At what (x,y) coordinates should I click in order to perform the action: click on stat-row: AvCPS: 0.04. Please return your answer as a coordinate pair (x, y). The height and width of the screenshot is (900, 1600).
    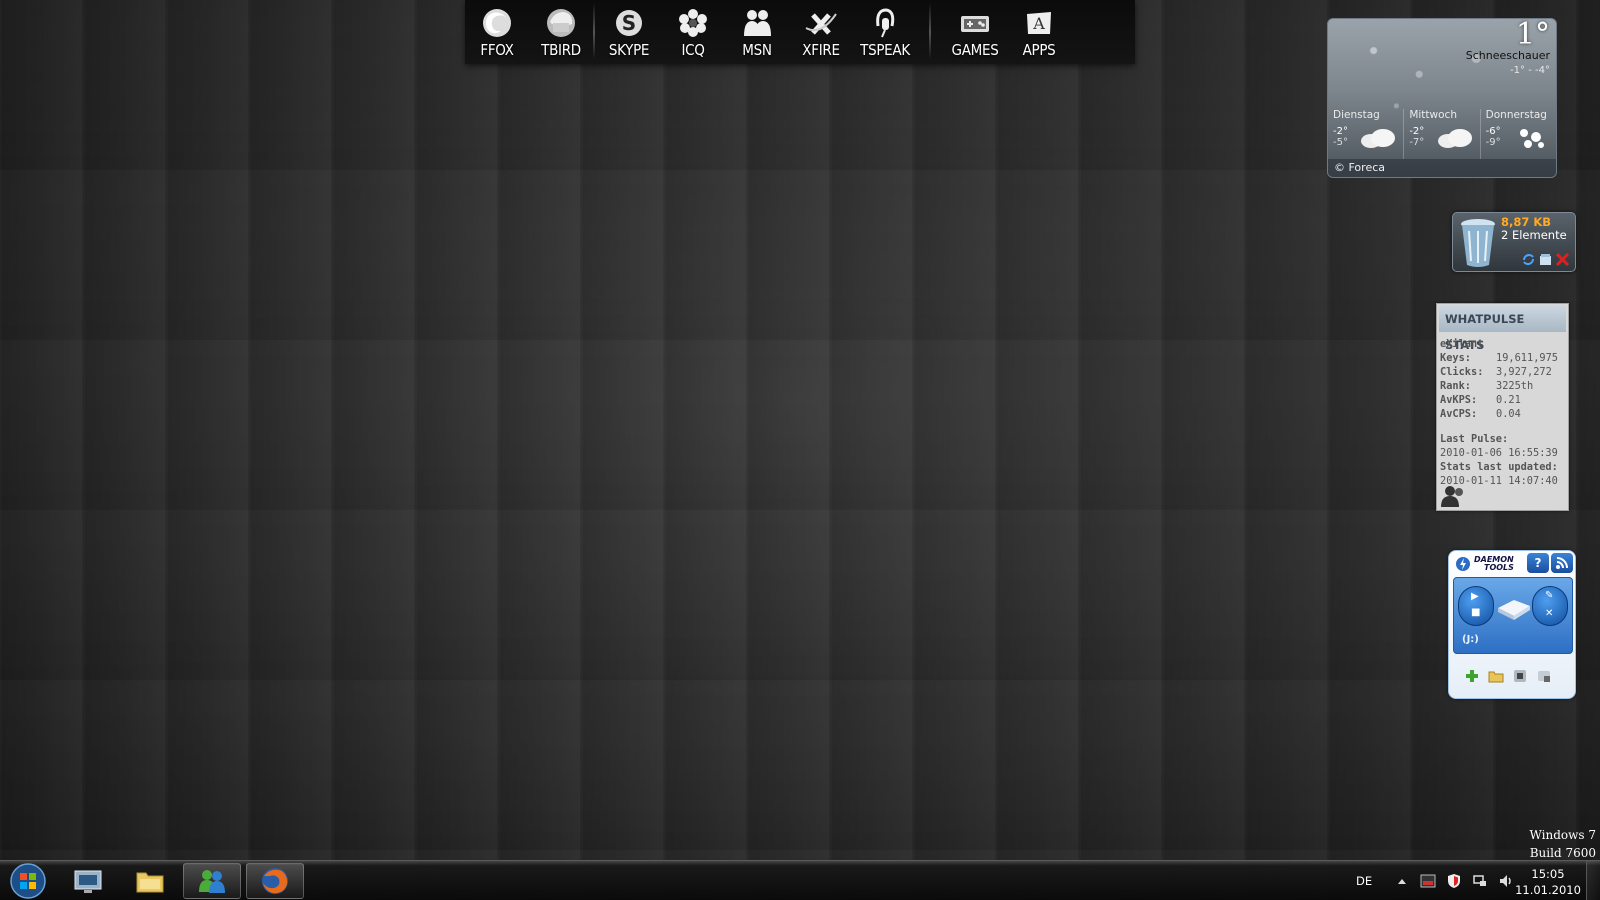
    Looking at the image, I should click on (1502, 414).